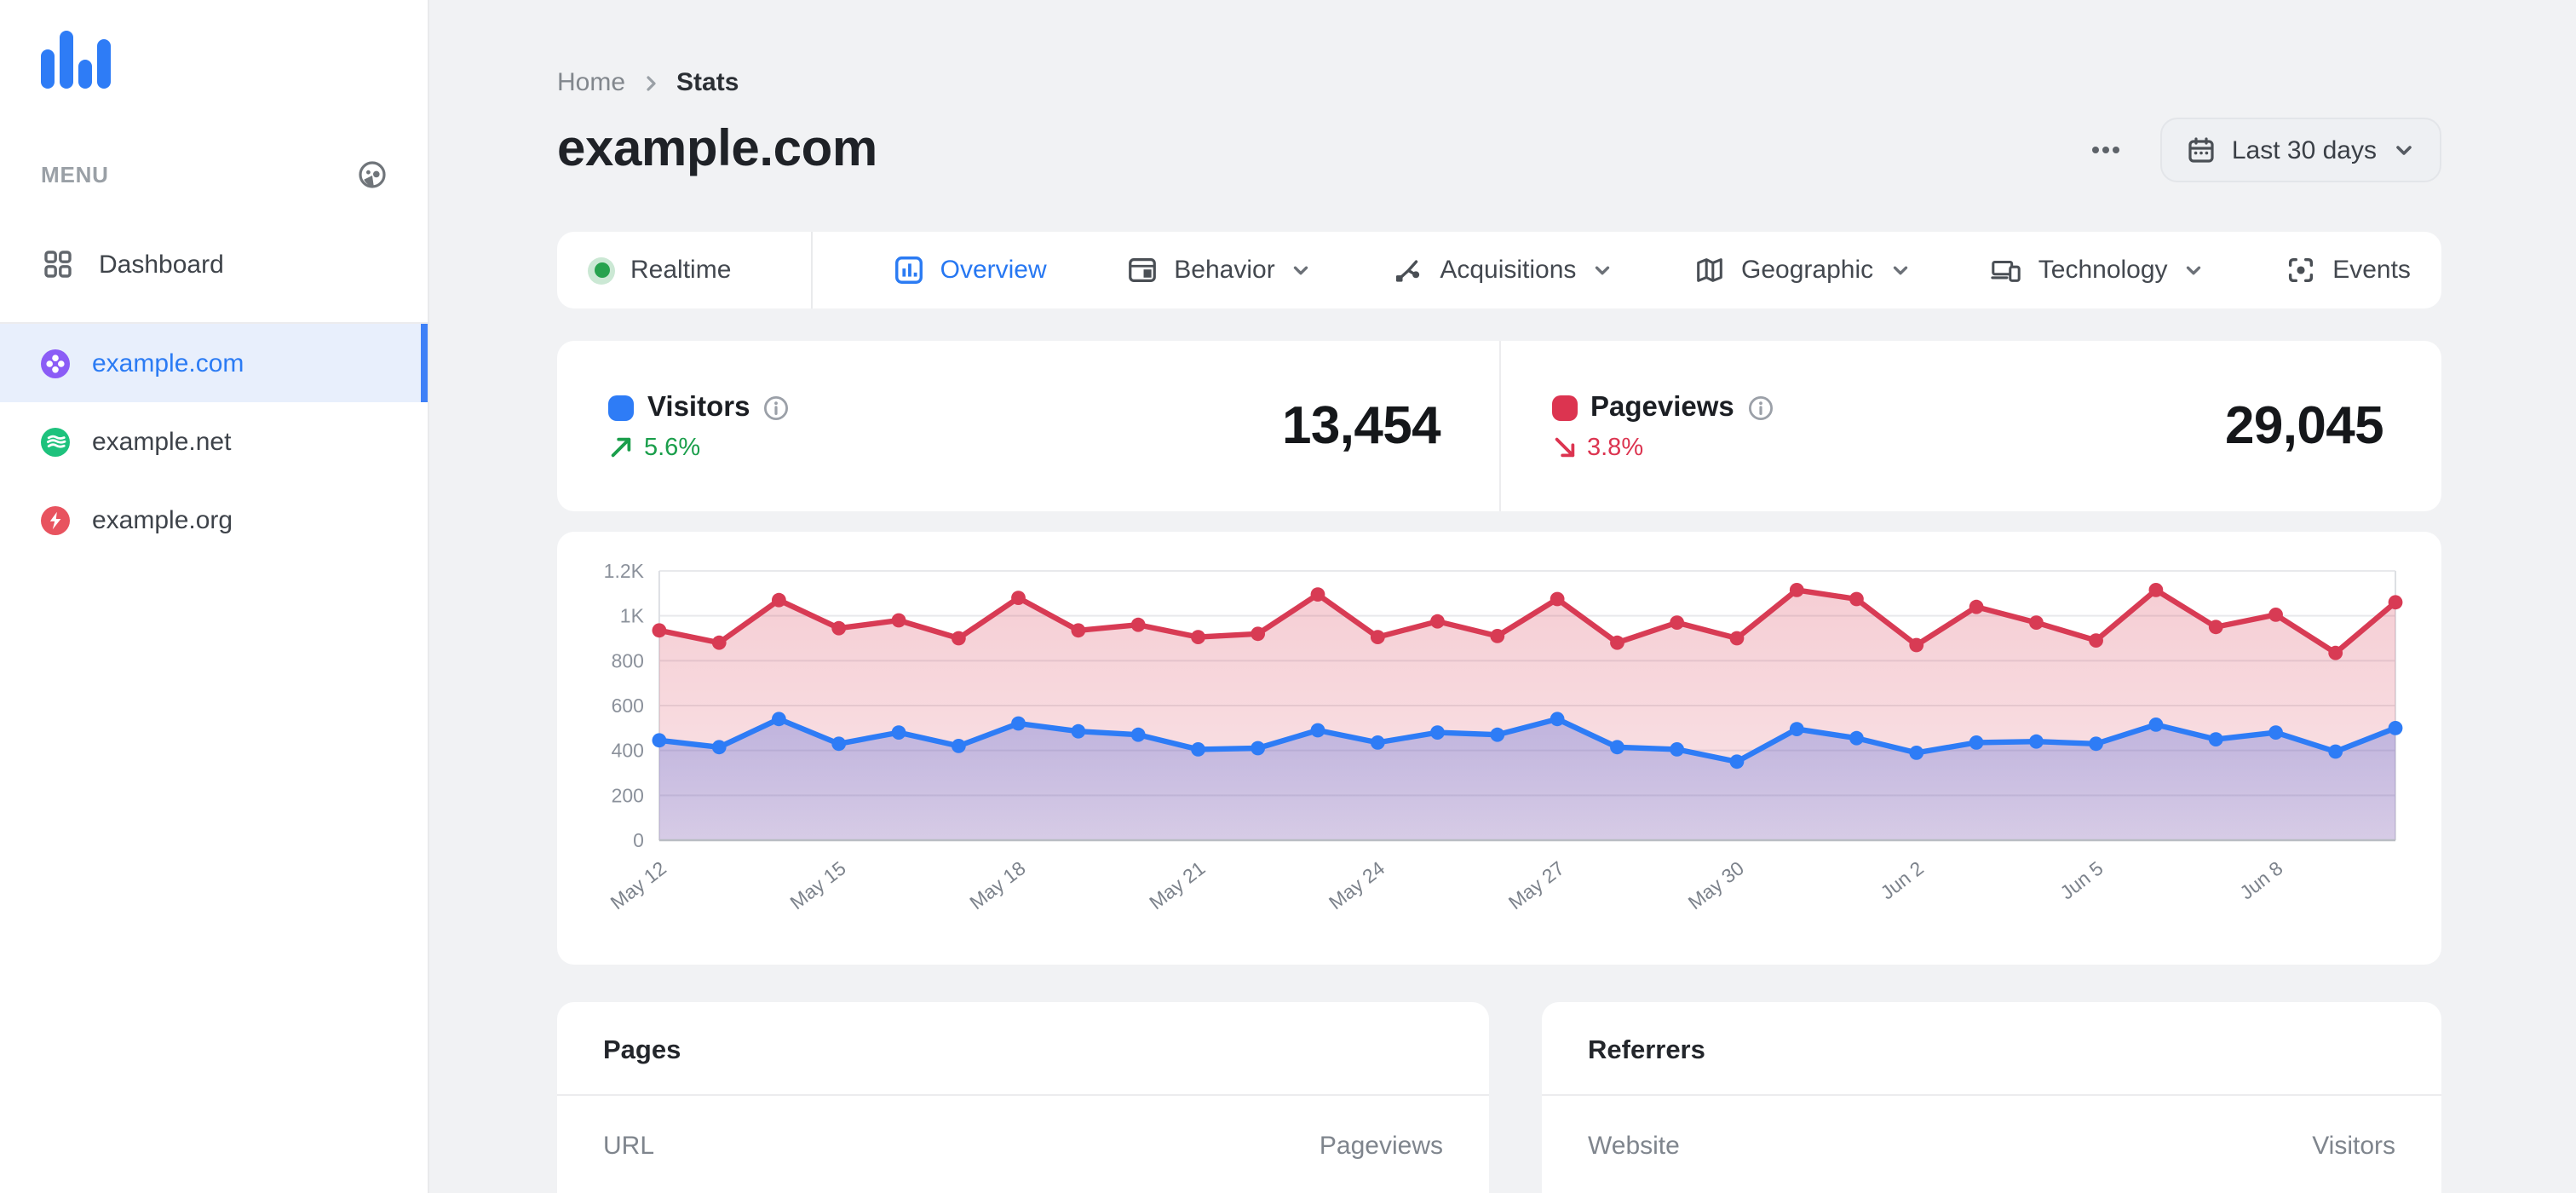  What do you see at coordinates (1361, 425) in the screenshot?
I see `stat-value: 13,454` at bounding box center [1361, 425].